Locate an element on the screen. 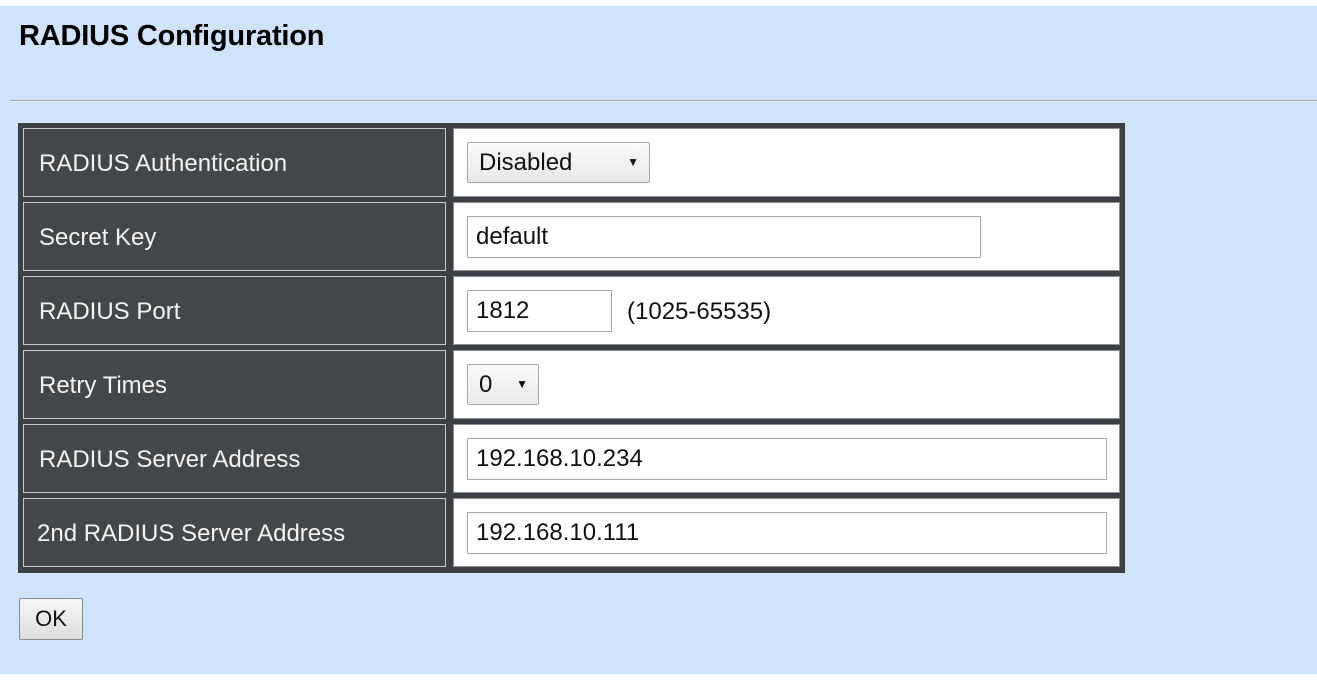  secret-key-value-cell is located at coordinates (786, 236).